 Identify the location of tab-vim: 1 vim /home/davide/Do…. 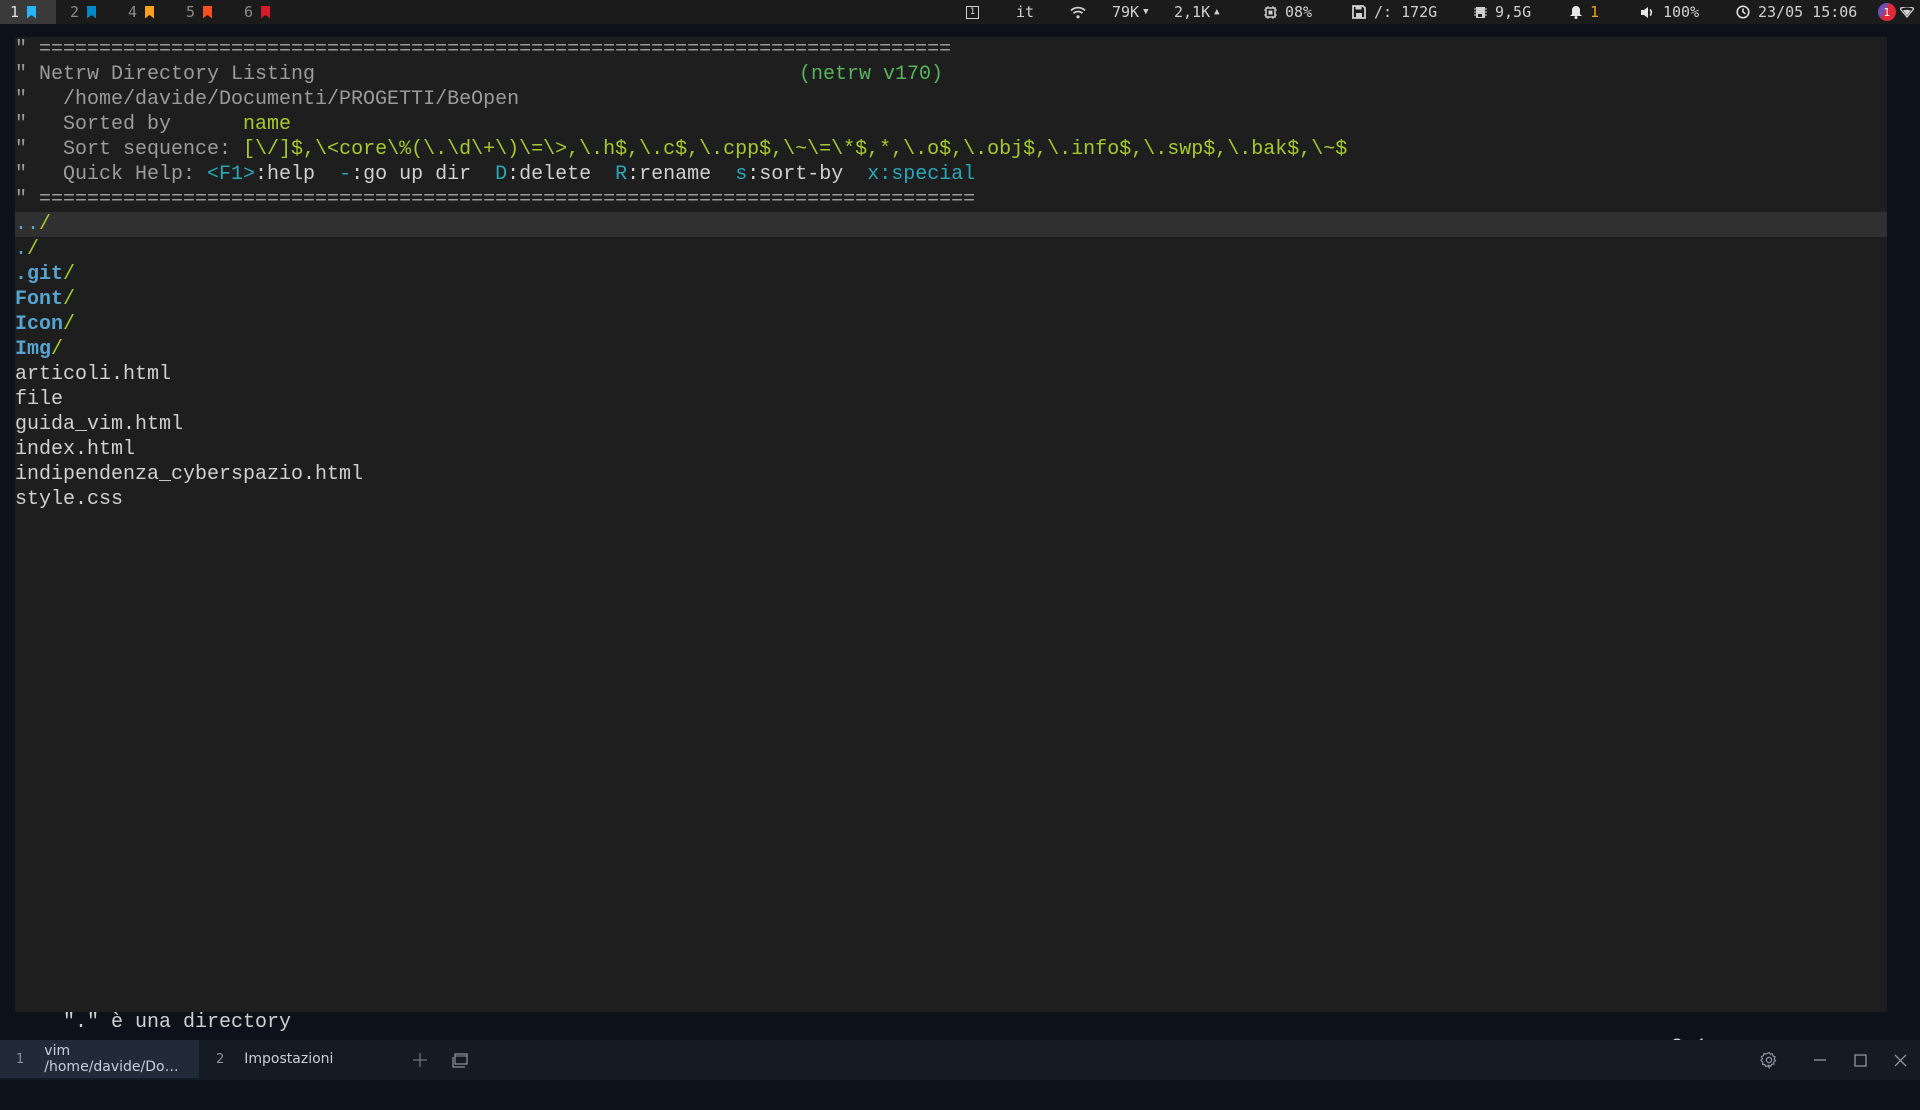
(99, 1059).